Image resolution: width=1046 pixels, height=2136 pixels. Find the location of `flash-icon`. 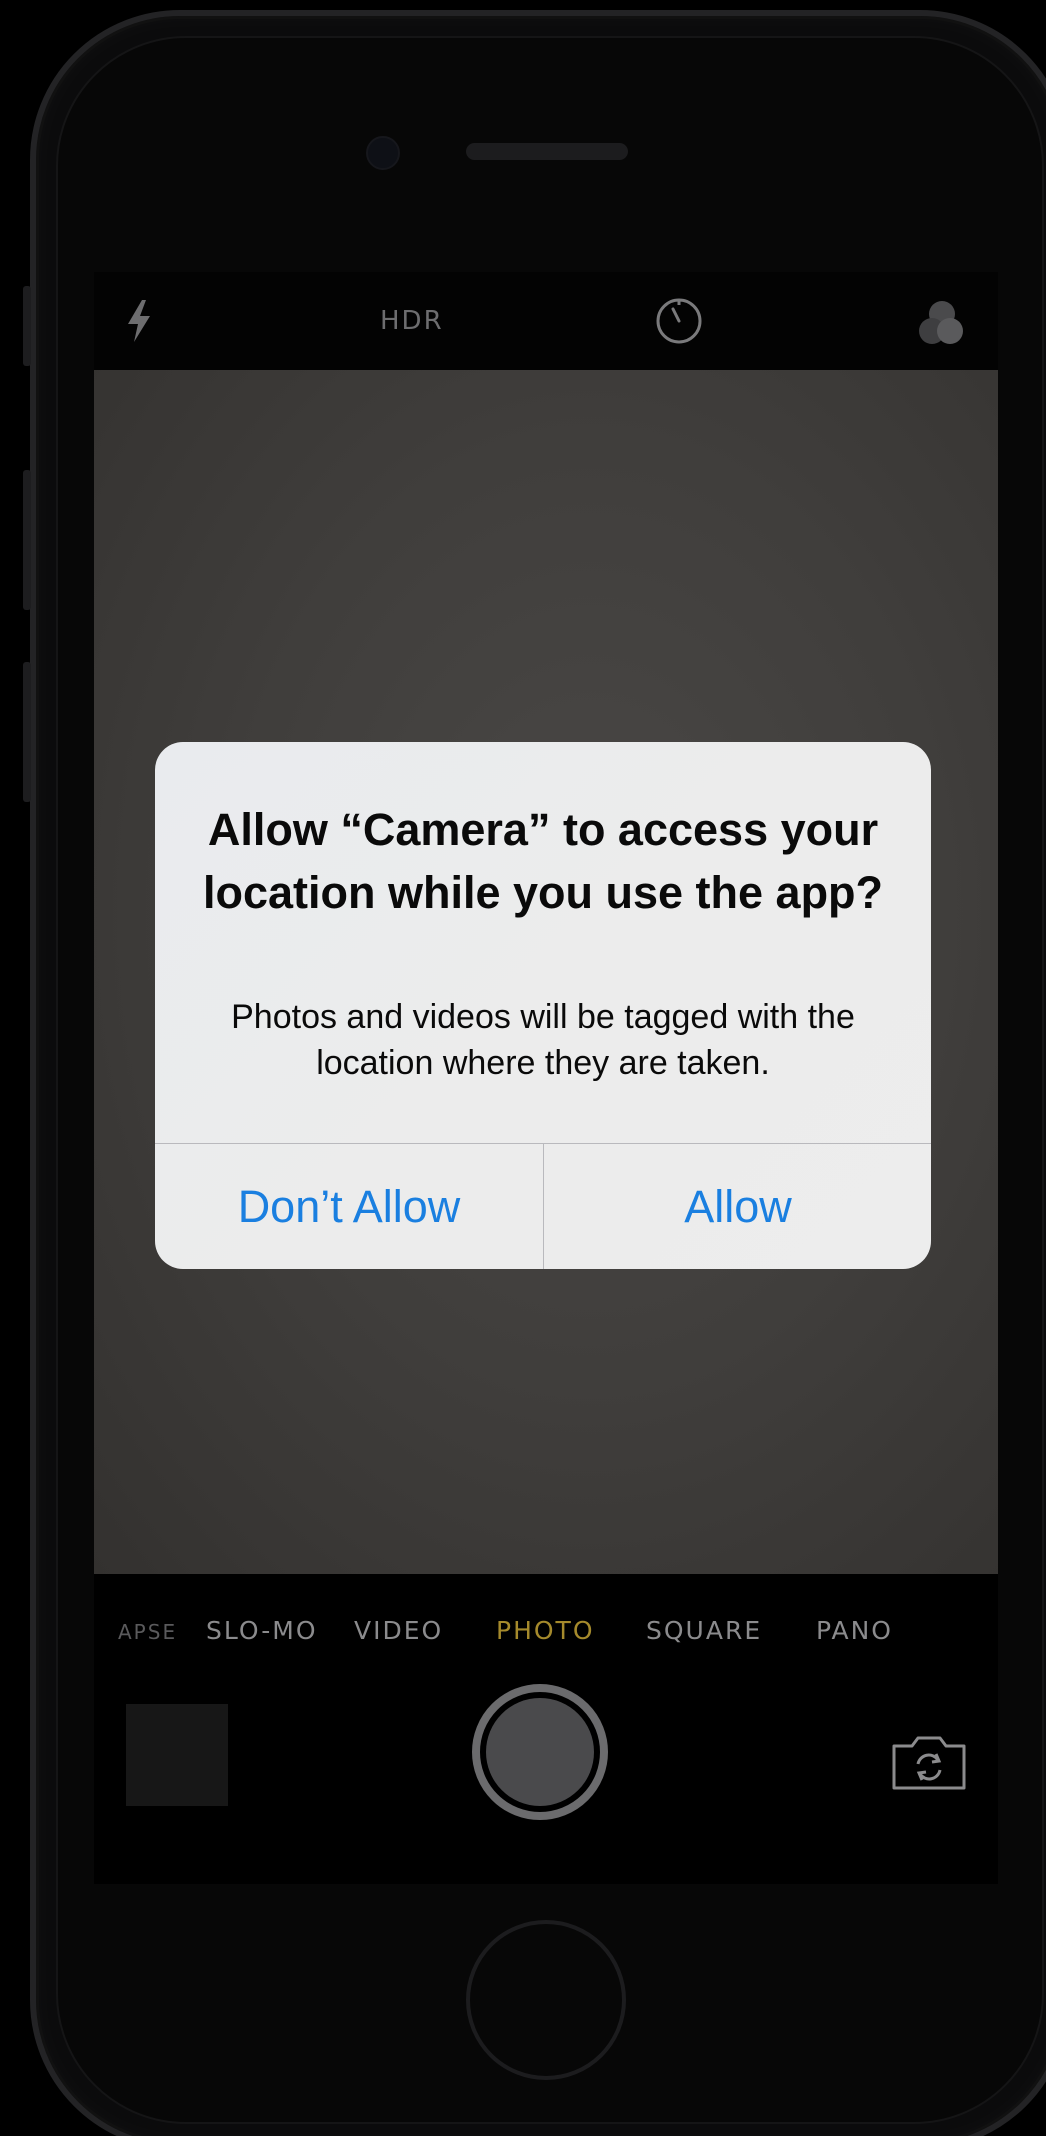

flash-icon is located at coordinates (139, 321).